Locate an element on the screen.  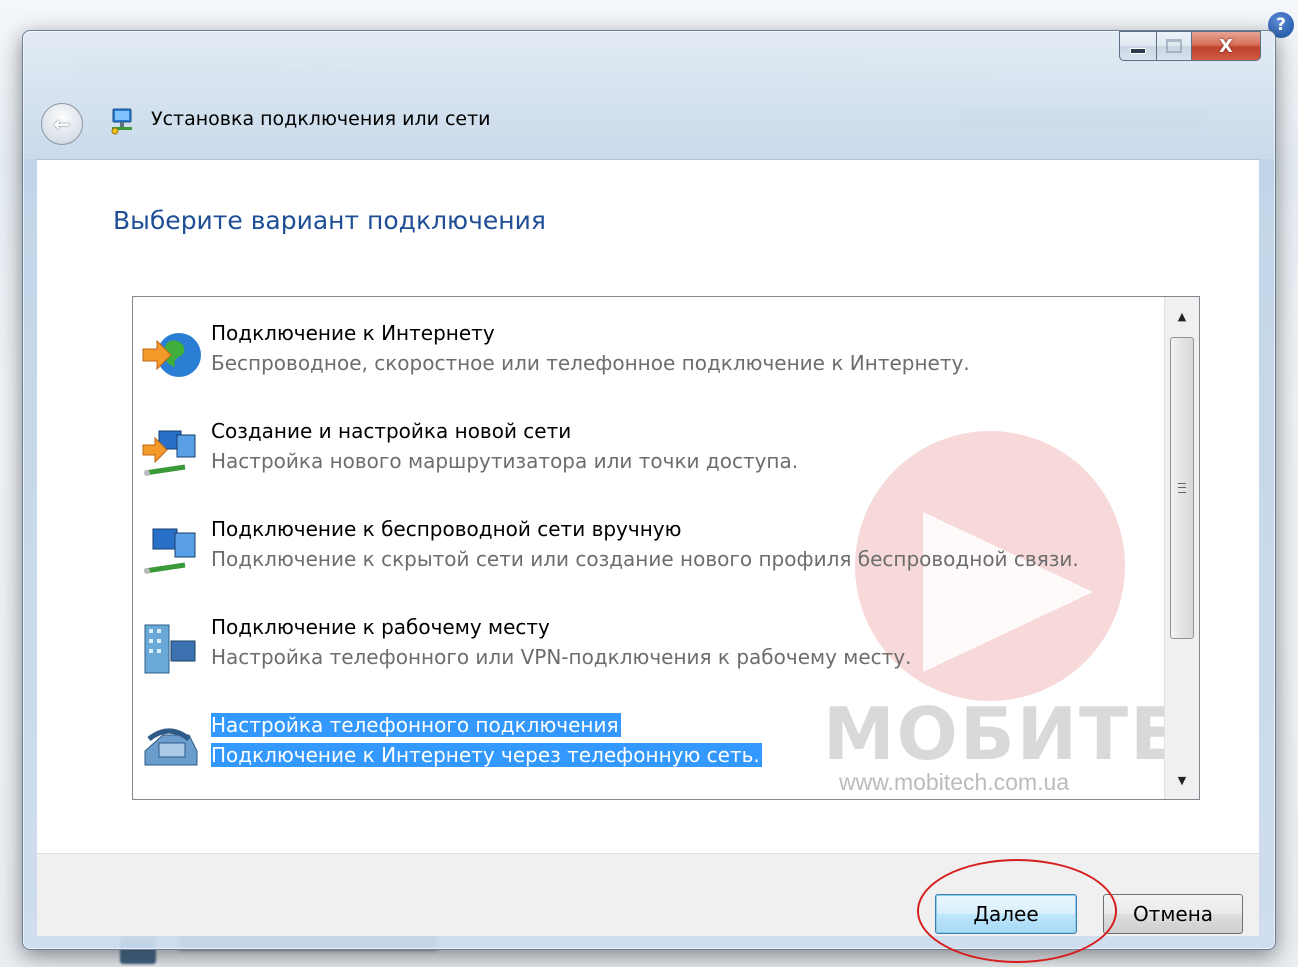
telephone-icon is located at coordinates (171, 747).